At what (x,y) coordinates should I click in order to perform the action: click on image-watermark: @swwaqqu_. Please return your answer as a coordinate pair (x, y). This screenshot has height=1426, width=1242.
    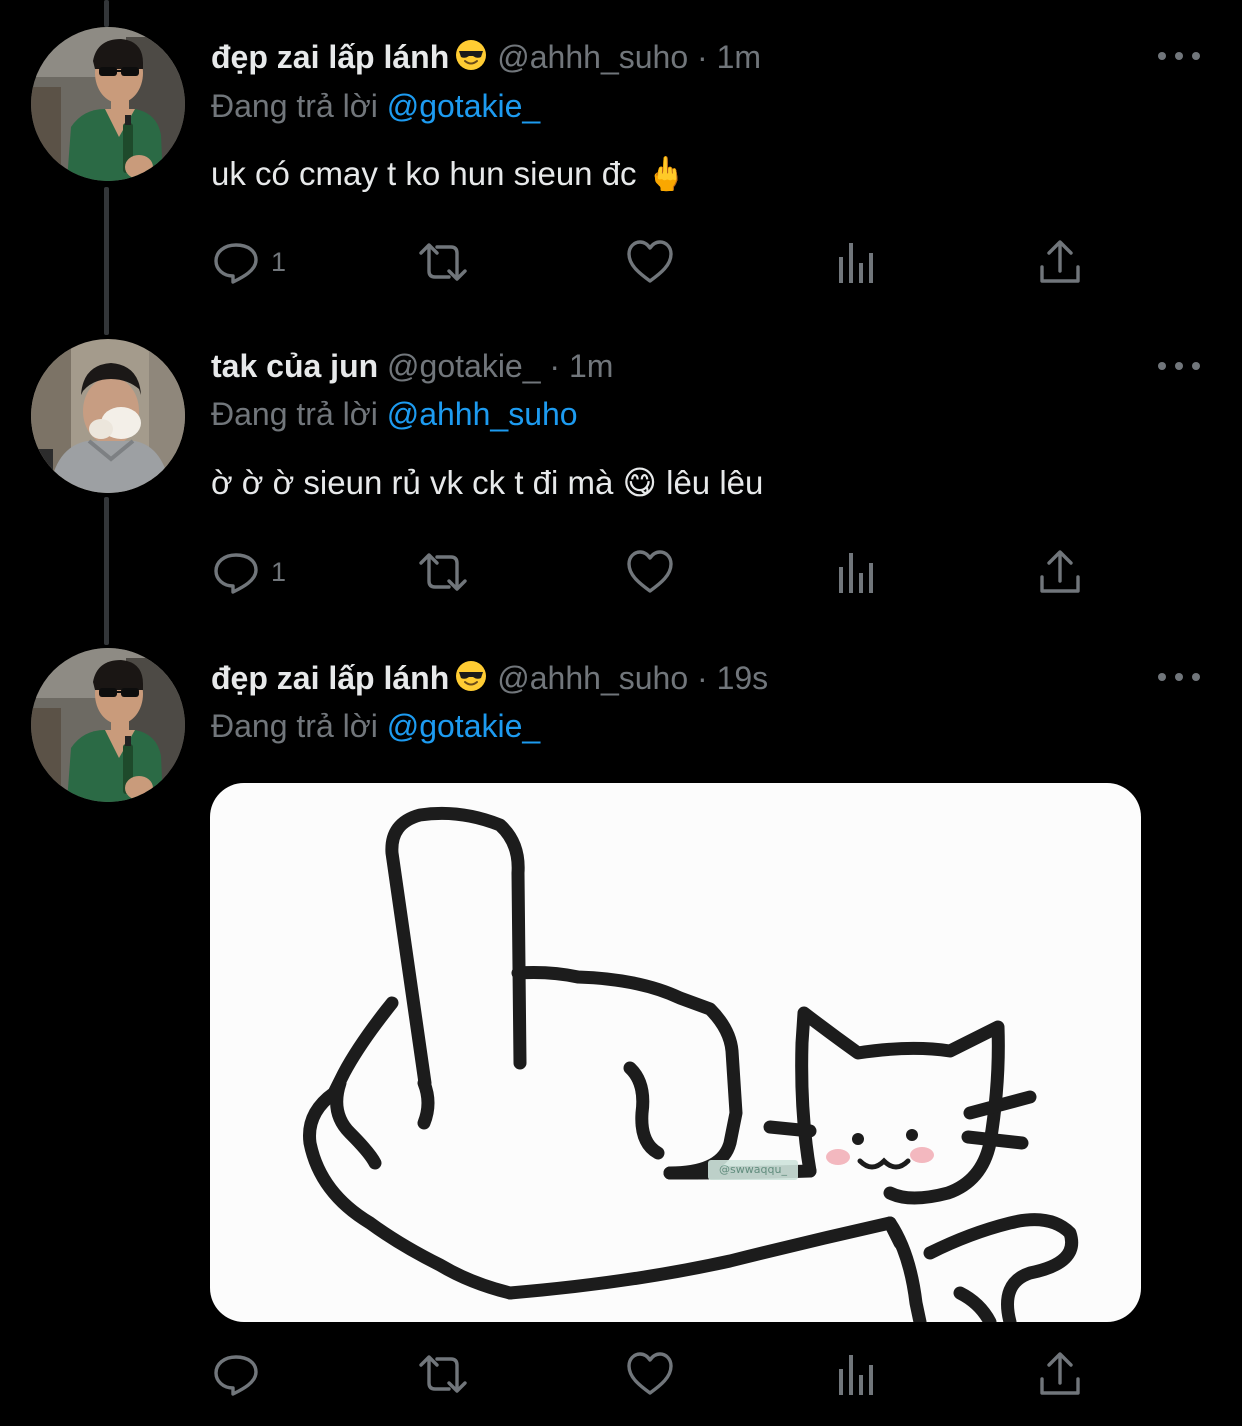
    Looking at the image, I should click on (753, 1170).